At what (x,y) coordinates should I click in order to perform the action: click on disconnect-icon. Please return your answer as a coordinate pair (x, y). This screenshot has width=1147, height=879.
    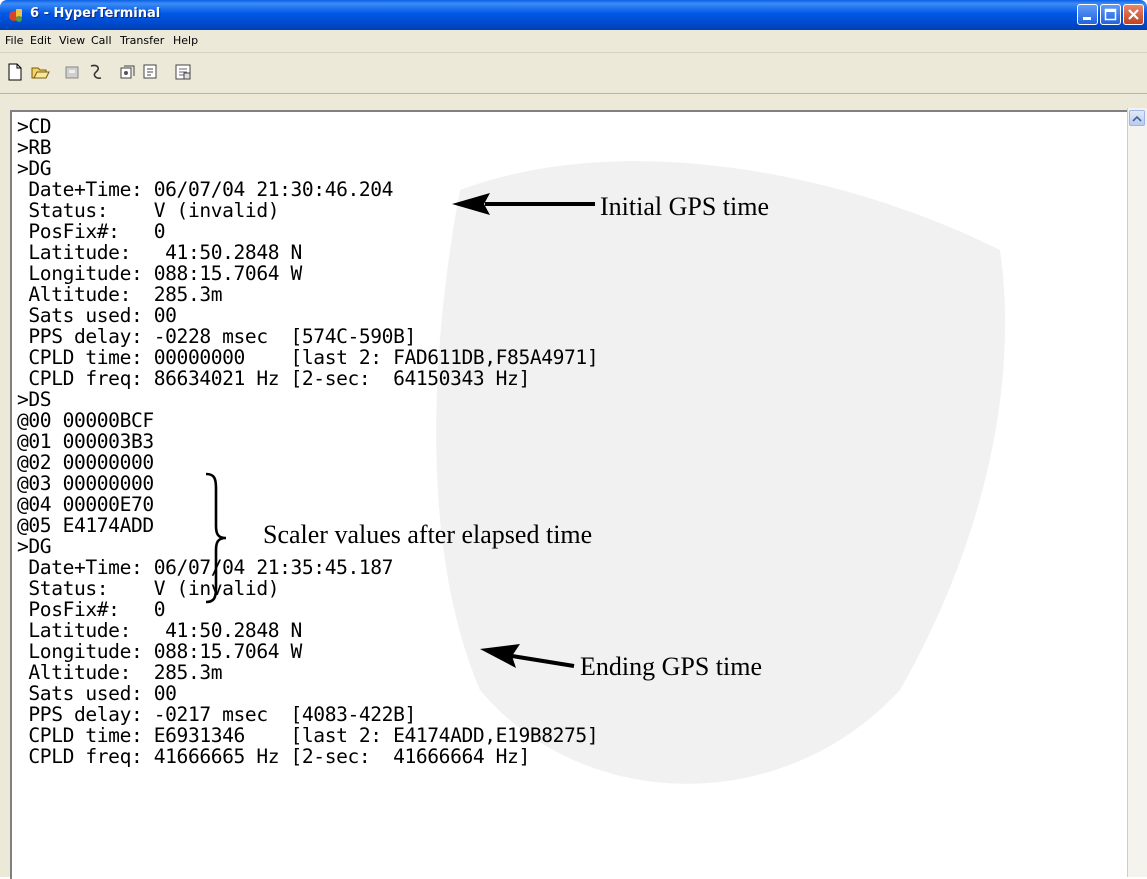
    Looking at the image, I should click on (72, 72).